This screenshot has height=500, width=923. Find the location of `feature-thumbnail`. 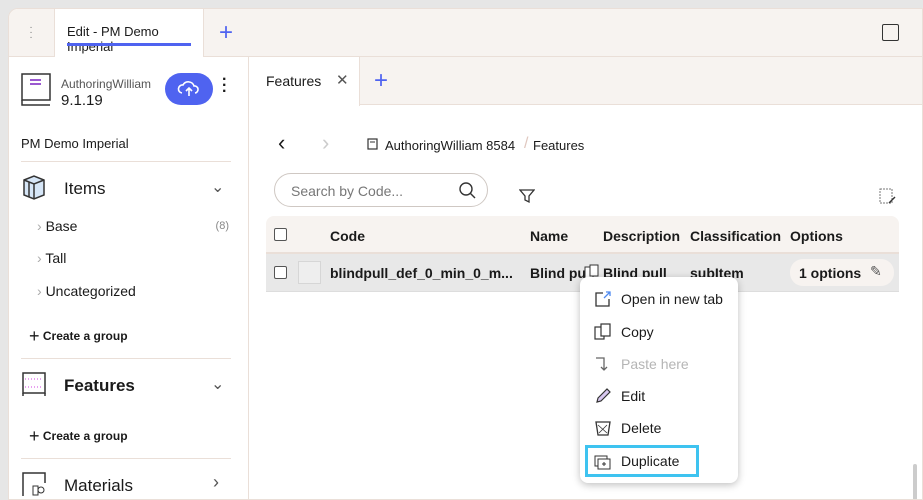

feature-thumbnail is located at coordinates (309, 272).